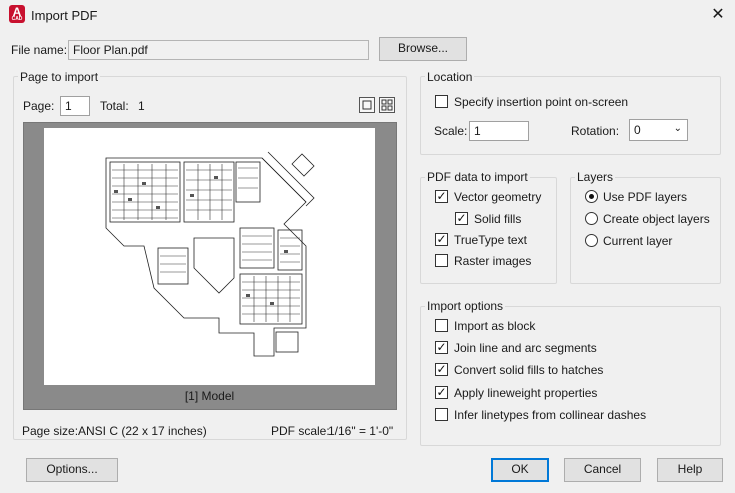 The height and width of the screenshot is (493, 735). Describe the element at coordinates (441, 325) in the screenshot. I see `import-as-block-checkbox` at that location.